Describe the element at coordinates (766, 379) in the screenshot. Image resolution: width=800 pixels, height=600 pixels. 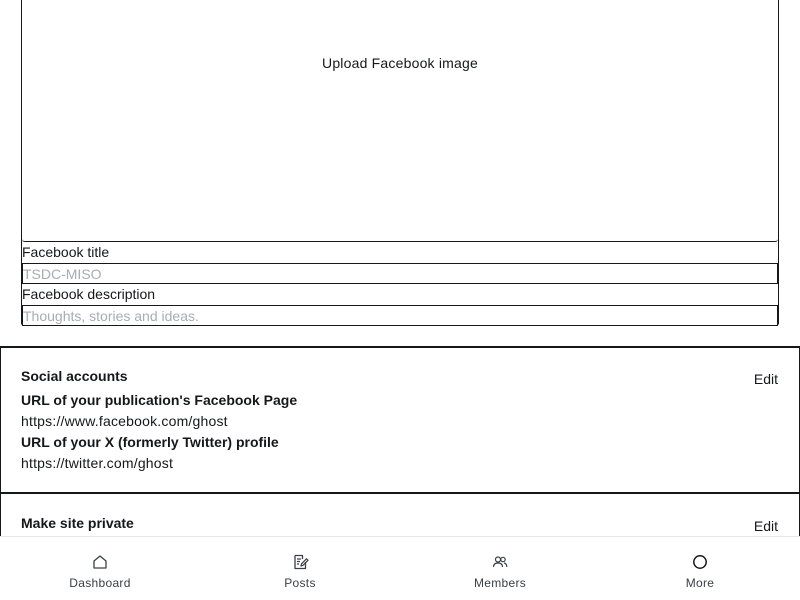
I see `social-accounts-edit-button: Edit` at that location.